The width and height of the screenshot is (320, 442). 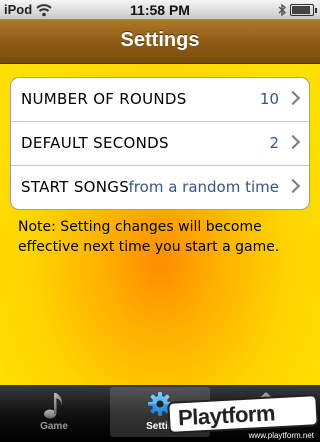 What do you see at coordinates (95, 143) in the screenshot?
I see `setting-label: DEFAULT SECONDS` at bounding box center [95, 143].